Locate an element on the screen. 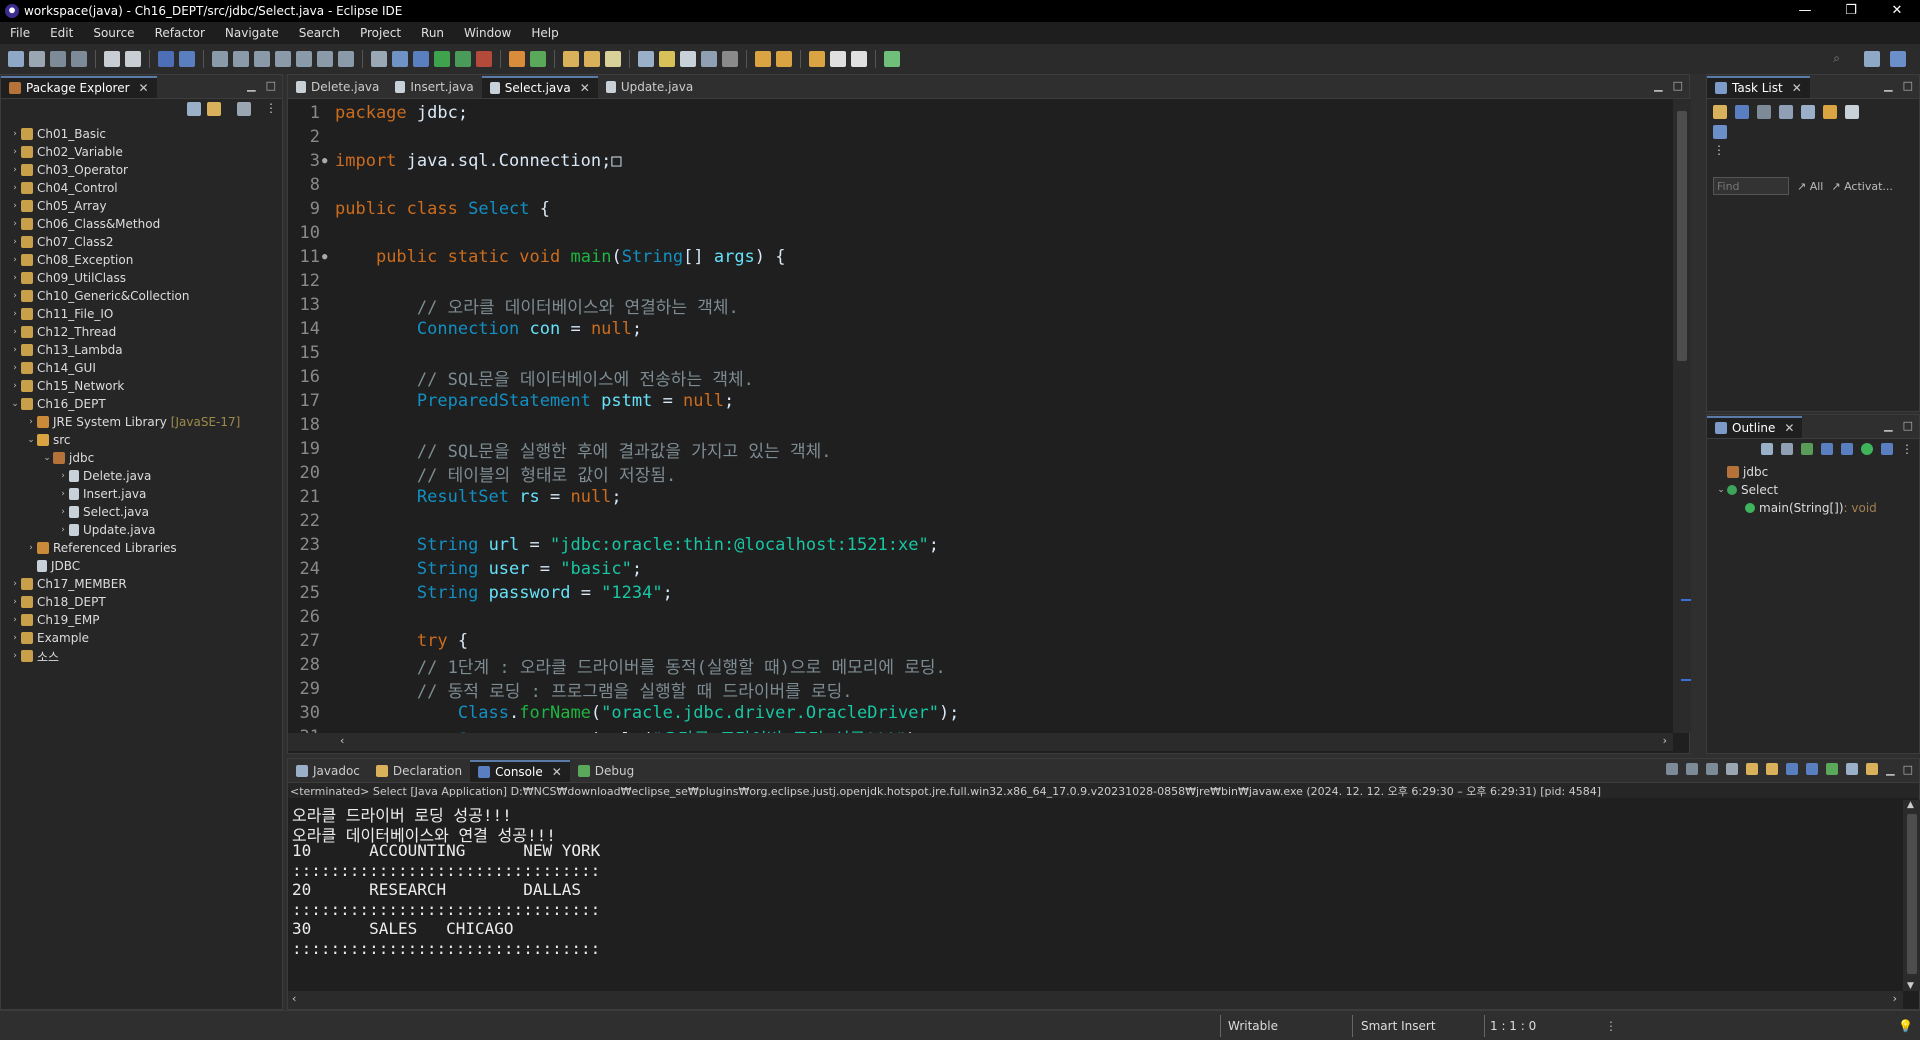  open-type-icon is located at coordinates (571, 59).